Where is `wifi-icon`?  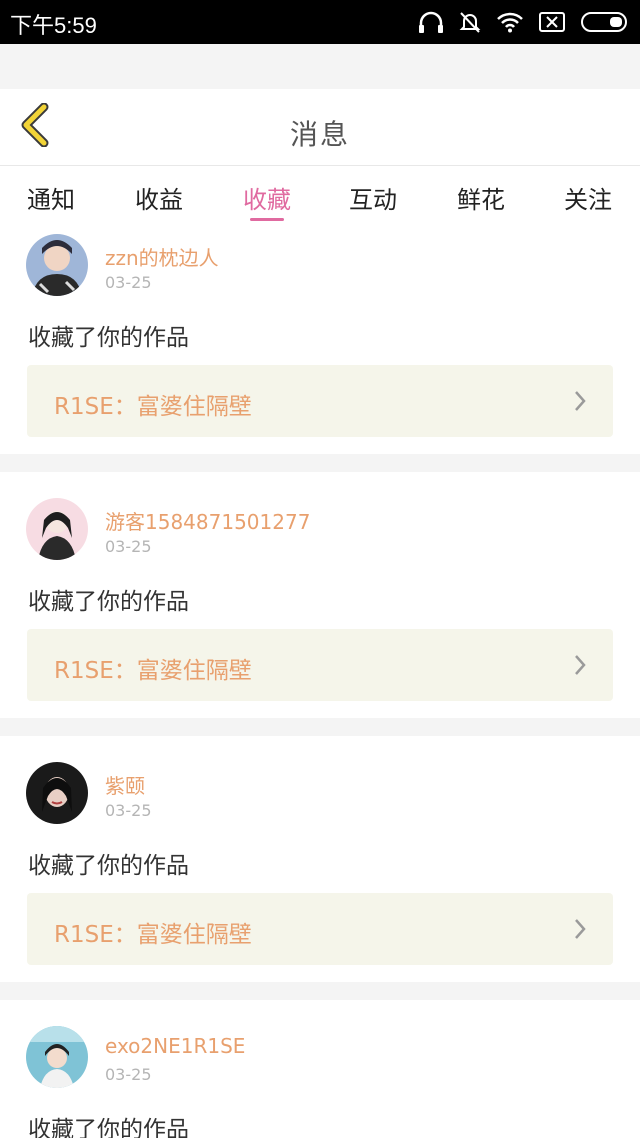
wifi-icon is located at coordinates (510, 22).